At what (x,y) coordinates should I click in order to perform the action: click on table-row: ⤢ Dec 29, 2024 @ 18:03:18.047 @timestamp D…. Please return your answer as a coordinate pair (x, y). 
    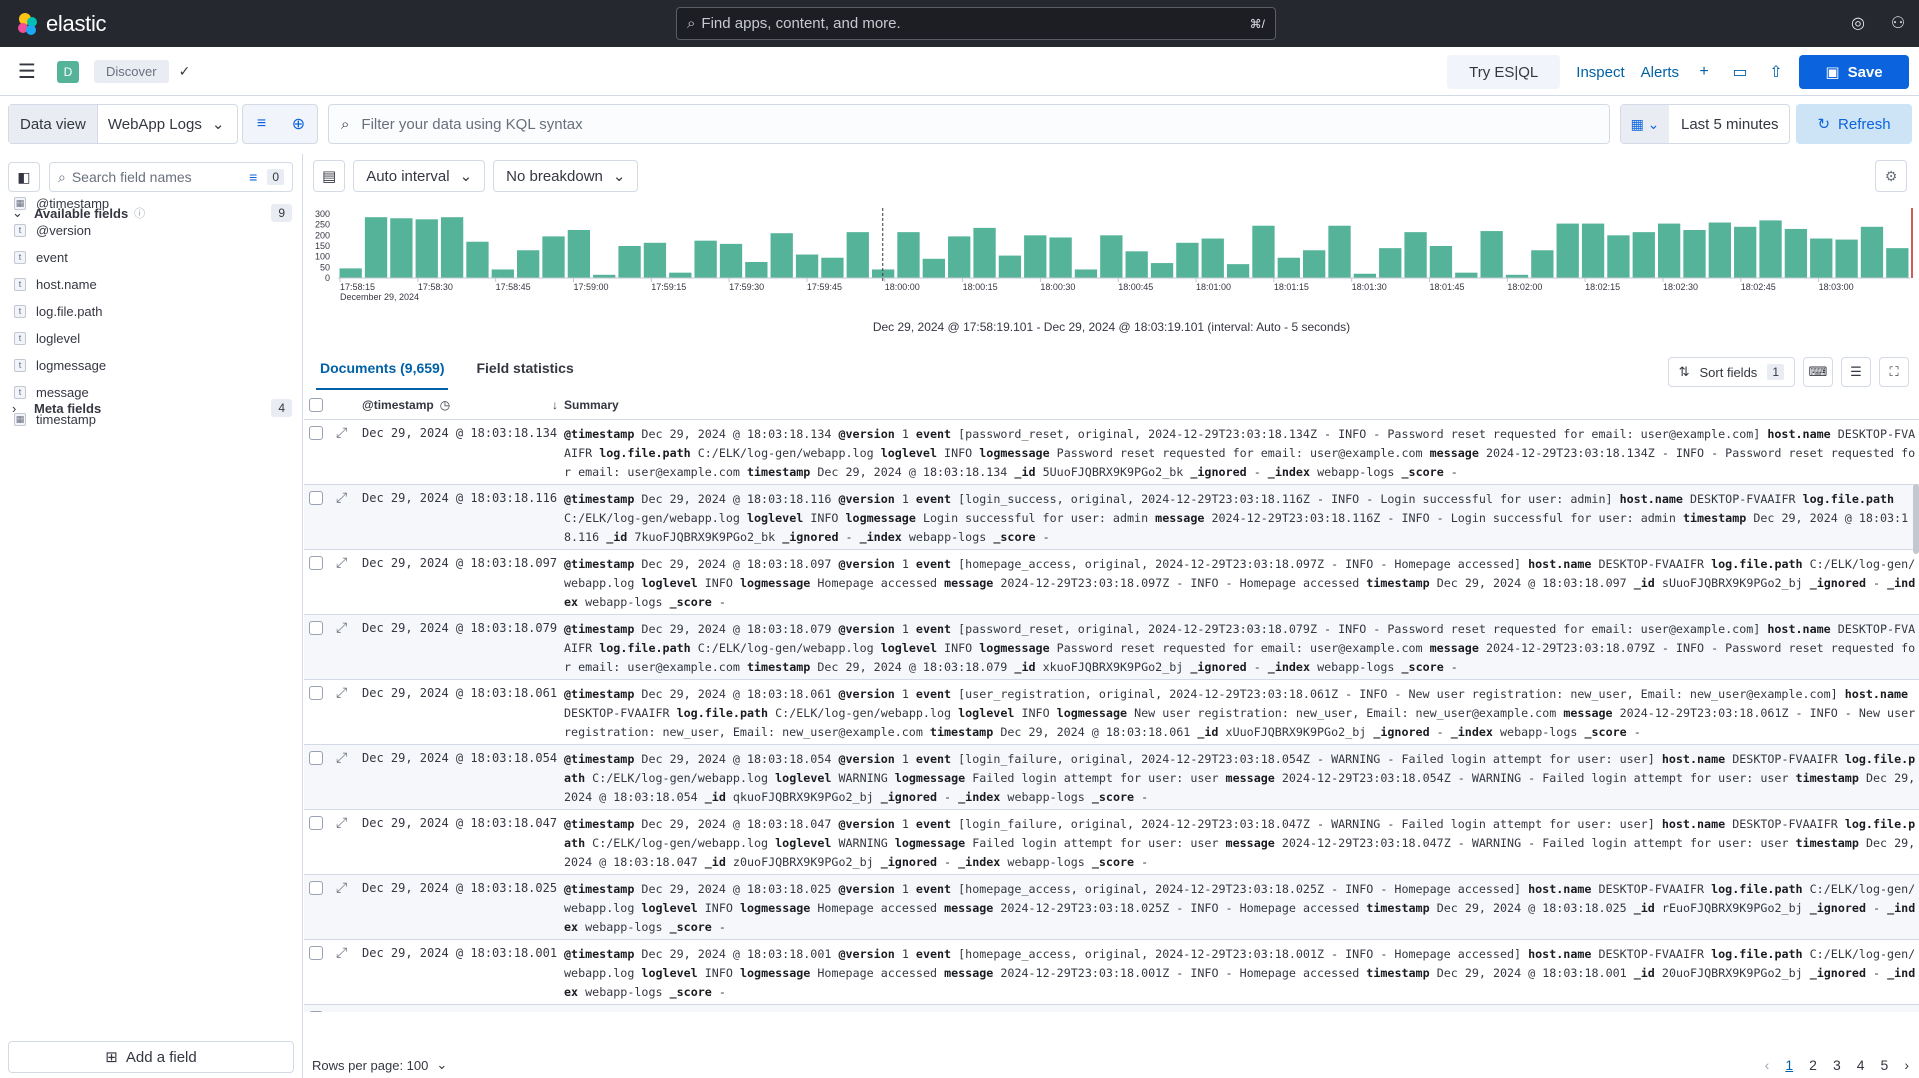
    Looking at the image, I should click on (1111, 842).